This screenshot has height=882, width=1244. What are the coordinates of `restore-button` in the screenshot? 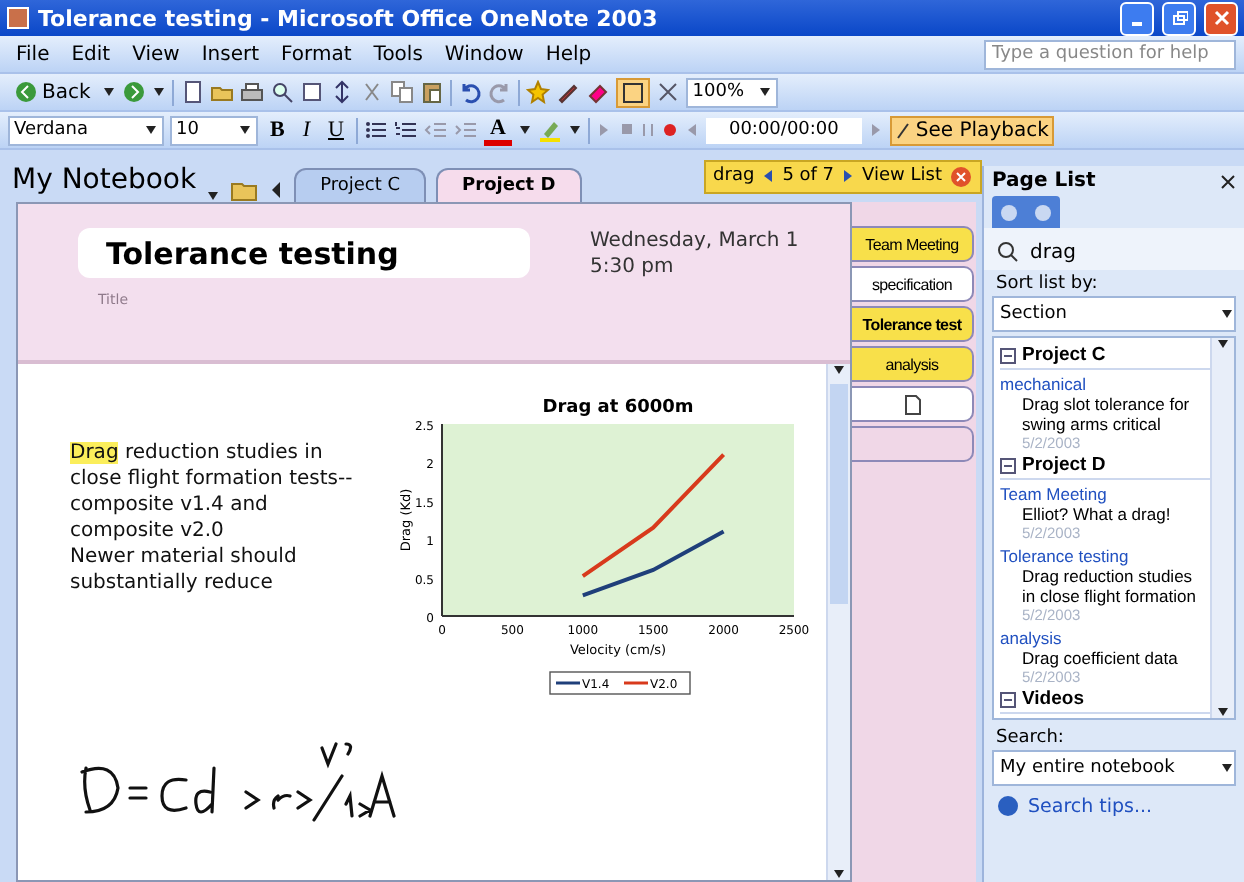 It's located at (1179, 18).